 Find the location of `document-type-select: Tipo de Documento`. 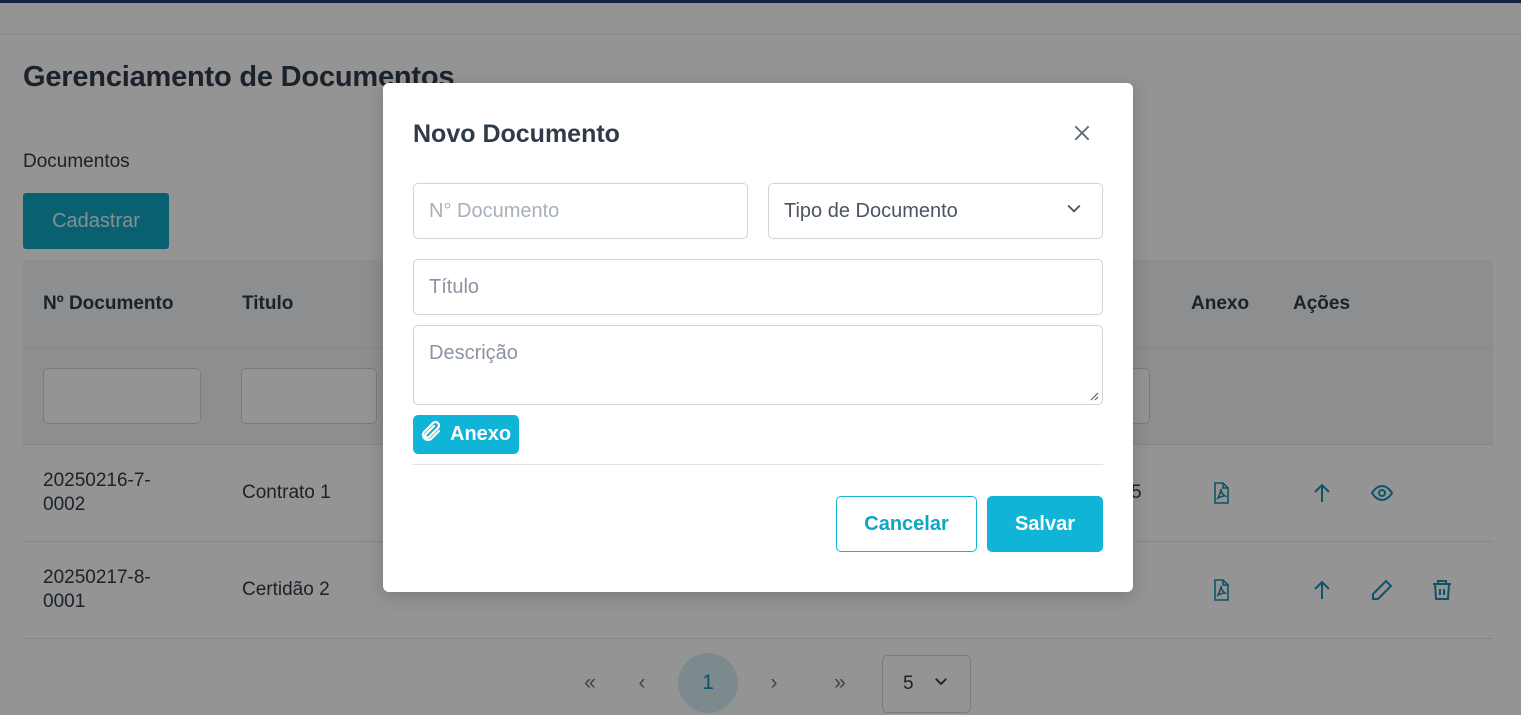

document-type-select: Tipo de Documento is located at coordinates (935, 211).